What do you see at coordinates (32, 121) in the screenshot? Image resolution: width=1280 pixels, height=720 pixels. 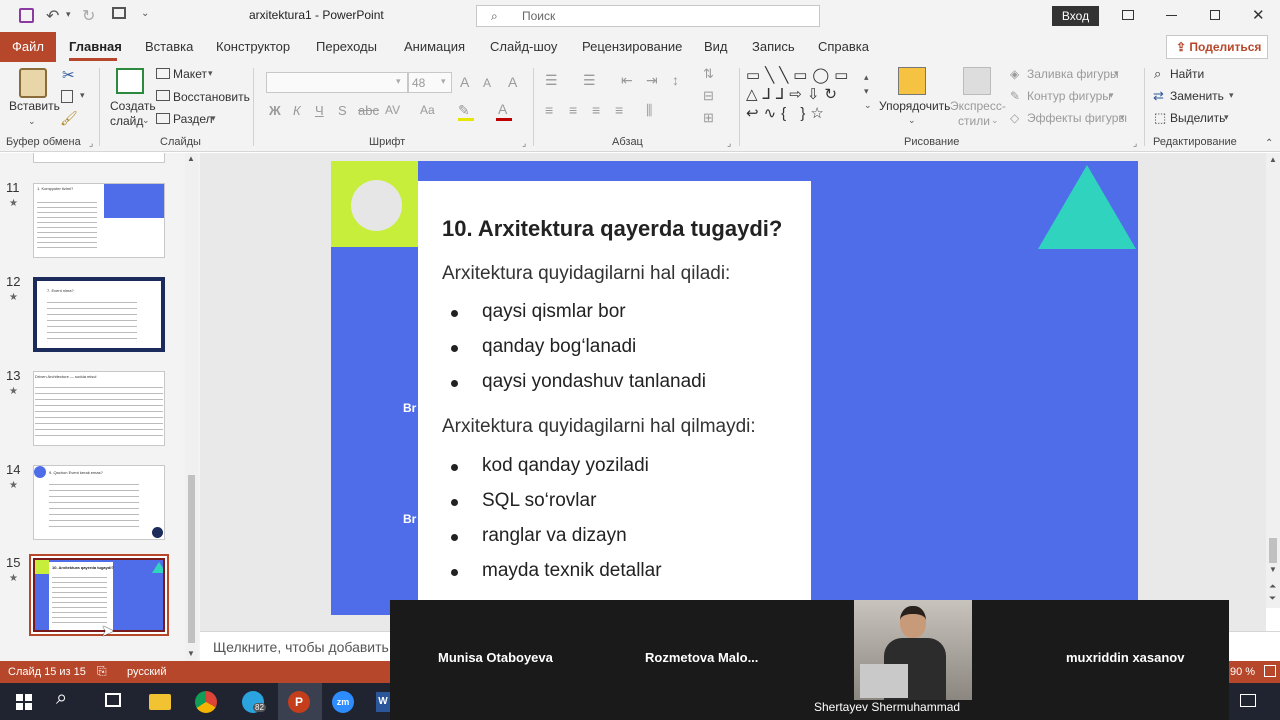 I see `paste-dropdown-icon: ⌄` at bounding box center [32, 121].